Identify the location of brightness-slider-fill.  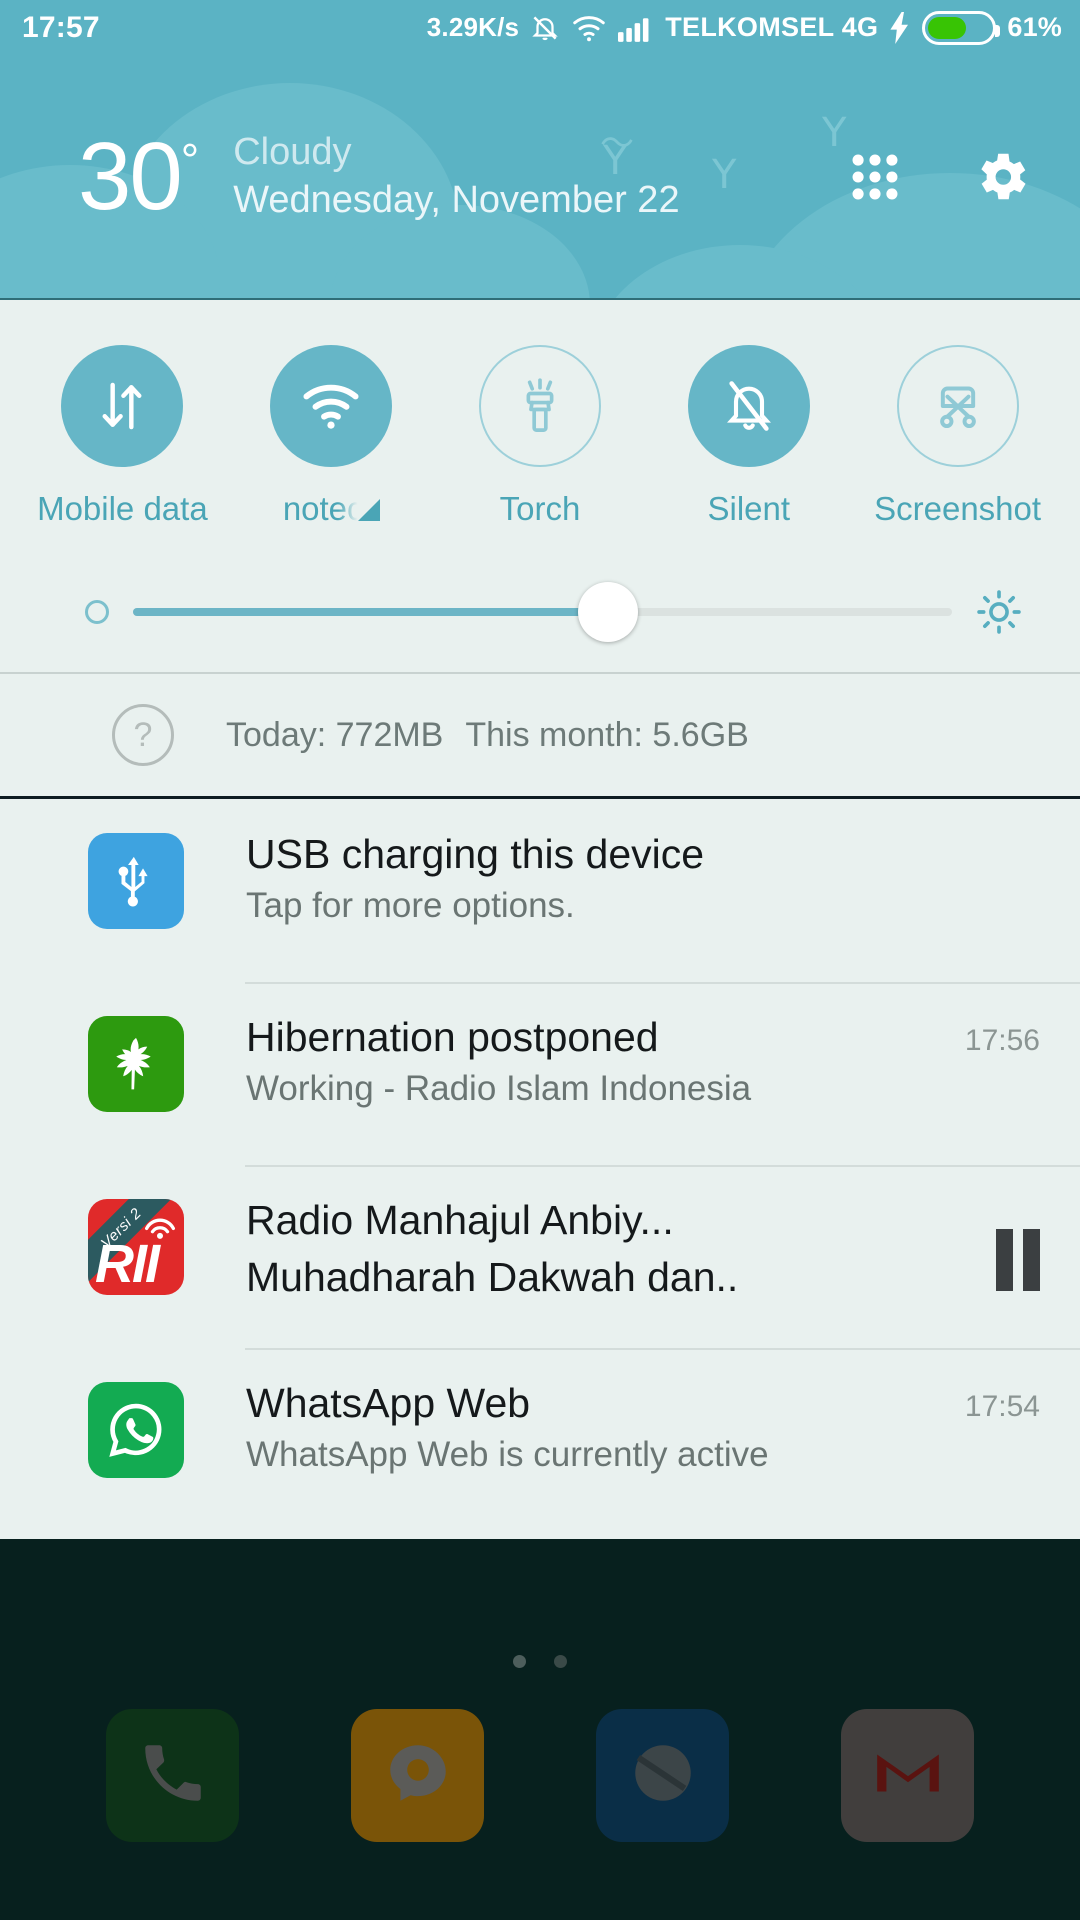
(371, 612).